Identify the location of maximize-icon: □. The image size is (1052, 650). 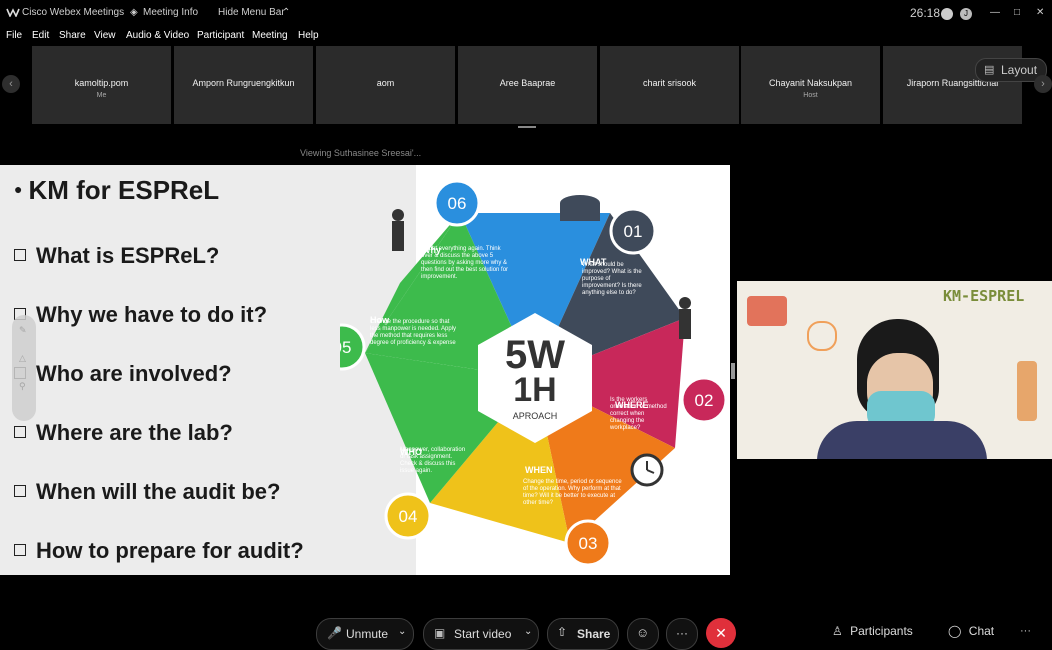
(1017, 12).